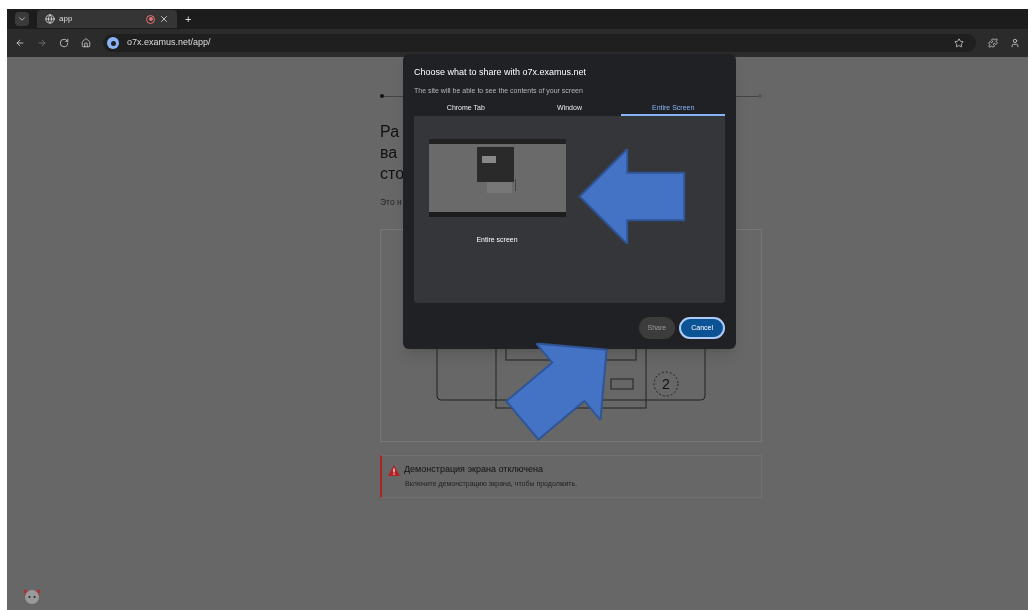  What do you see at coordinates (164, 19) in the screenshot?
I see `close-icon` at bounding box center [164, 19].